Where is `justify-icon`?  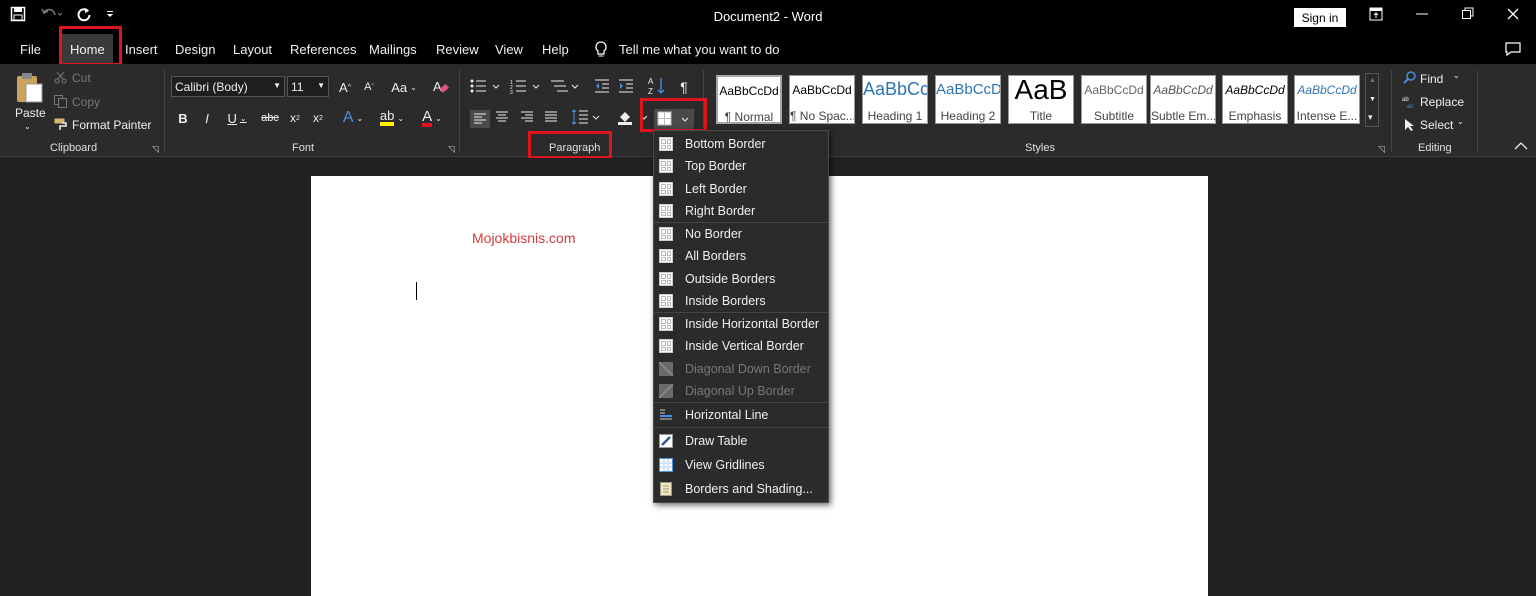 justify-icon is located at coordinates (551, 117).